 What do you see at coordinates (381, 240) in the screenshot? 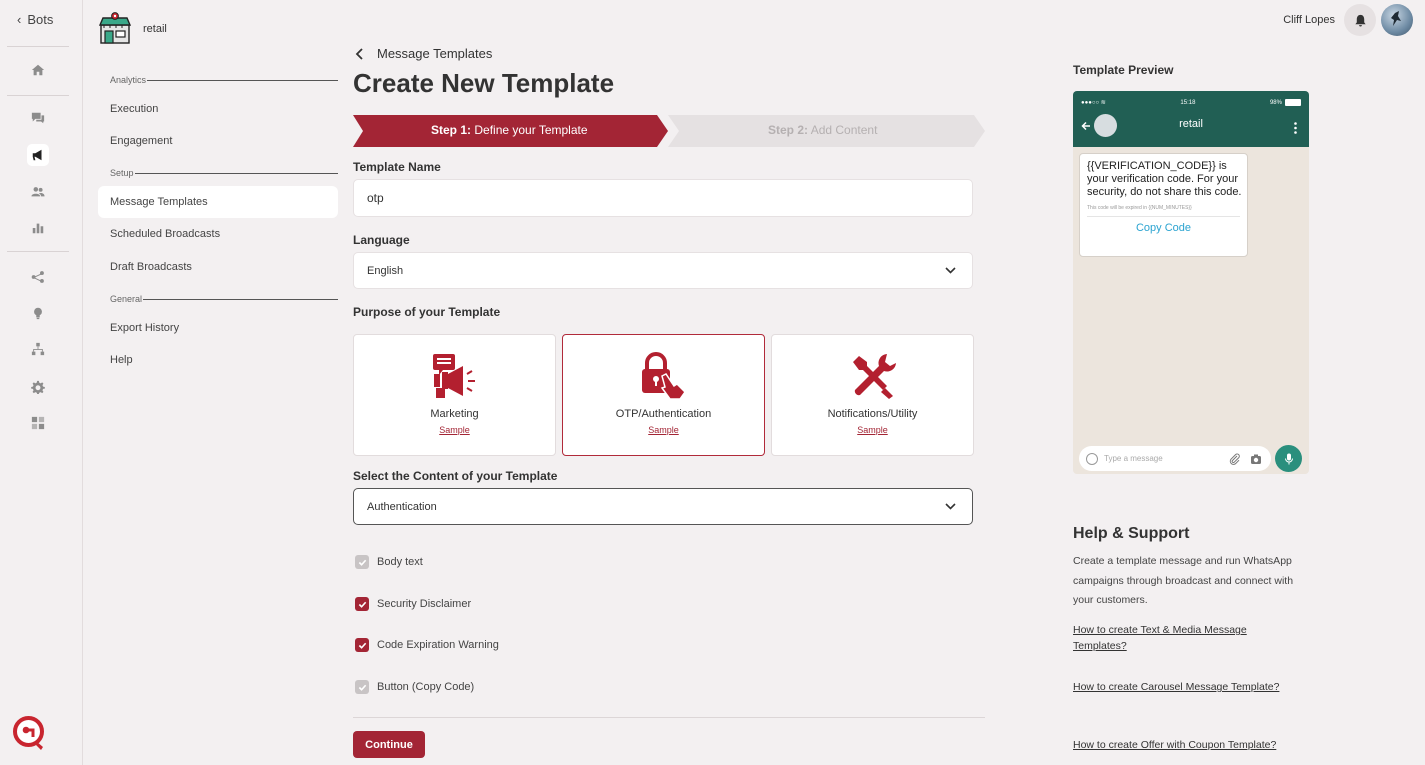
I see `language-label: Language` at bounding box center [381, 240].